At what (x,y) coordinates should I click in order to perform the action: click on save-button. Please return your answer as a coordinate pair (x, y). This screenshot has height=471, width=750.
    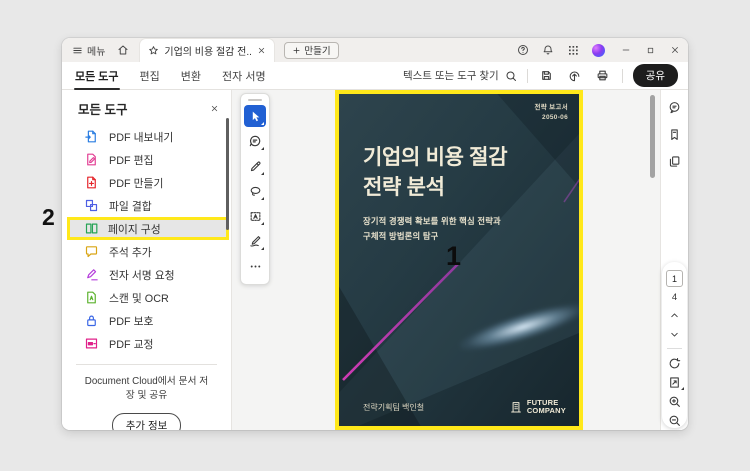
    Looking at the image, I should click on (547, 76).